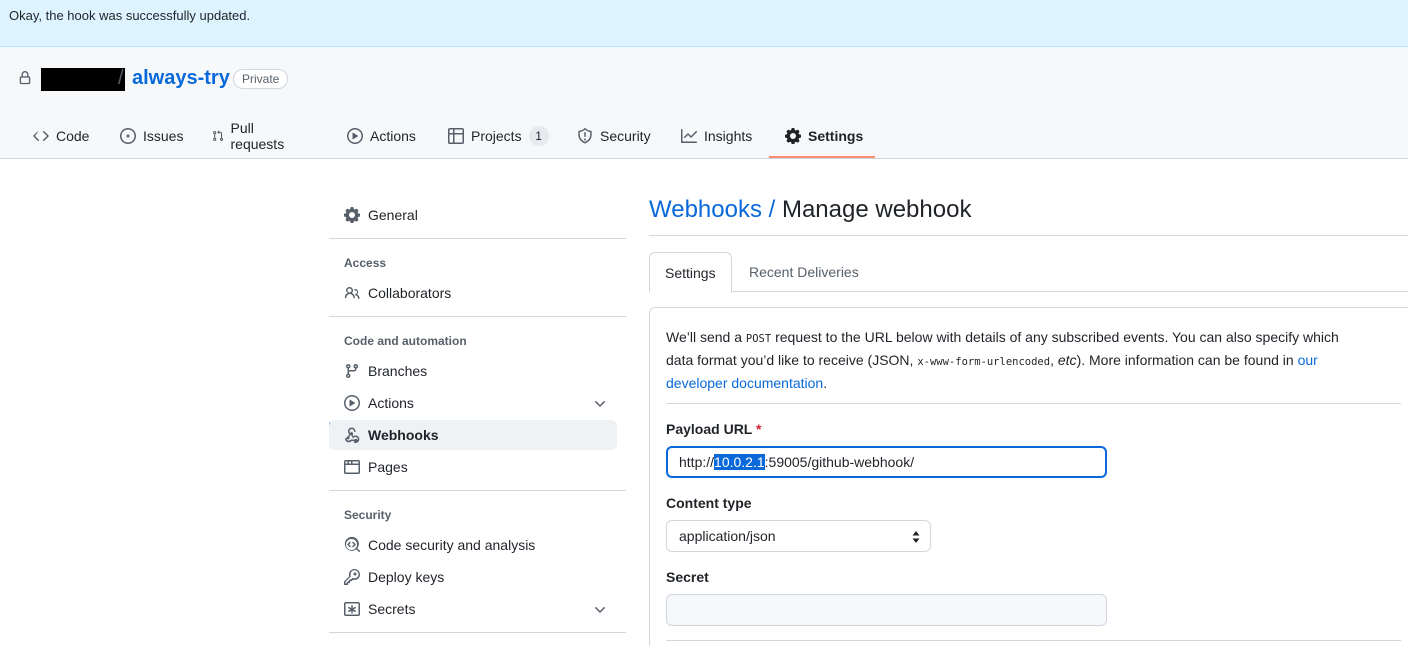 This screenshot has height=646, width=1408. I want to click on page-title-text: Manage webhook, so click(876, 209).